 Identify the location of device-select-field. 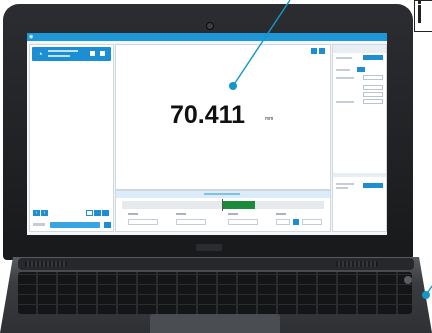
(75, 225).